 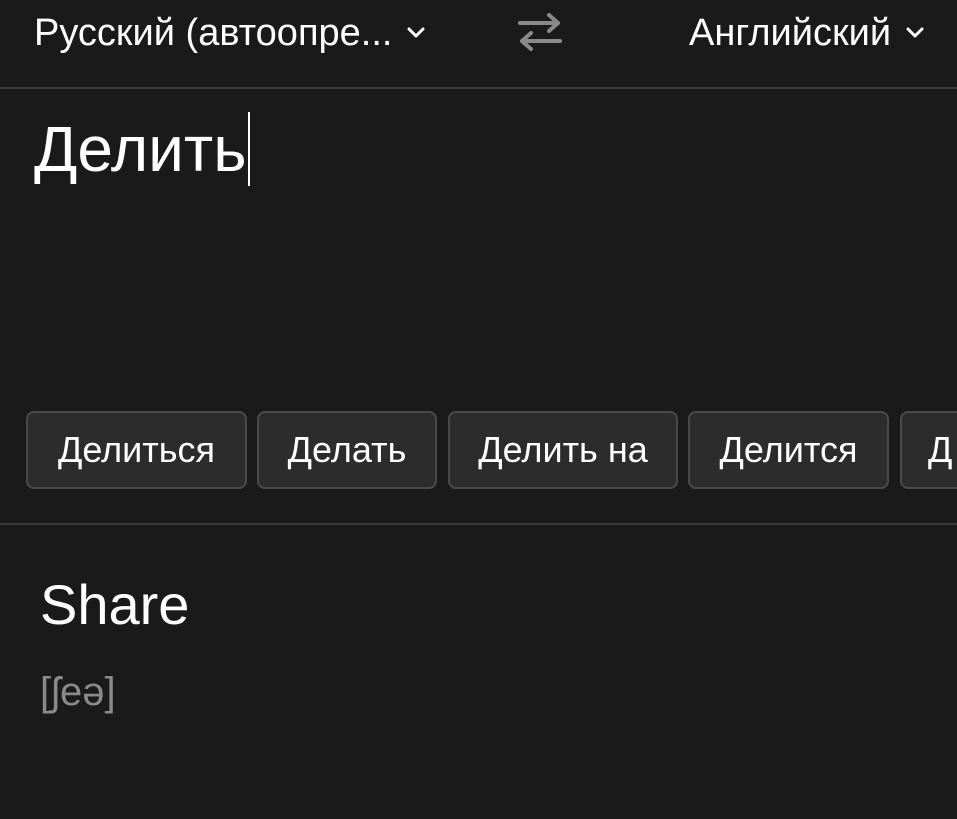 I want to click on transcription: [ʃeə], so click(x=78, y=692).